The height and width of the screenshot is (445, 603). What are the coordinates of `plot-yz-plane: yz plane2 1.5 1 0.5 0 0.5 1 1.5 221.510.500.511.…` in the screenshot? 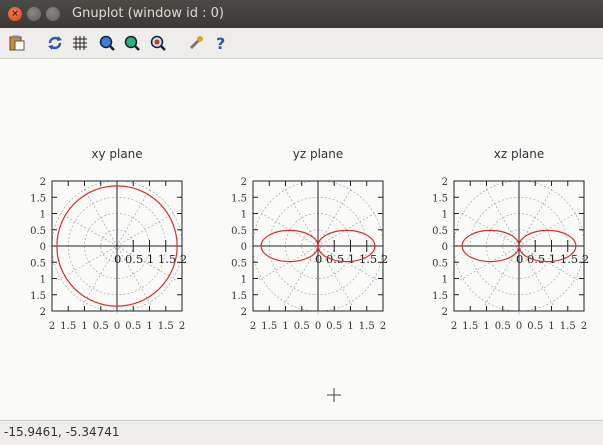 It's located at (309, 239).